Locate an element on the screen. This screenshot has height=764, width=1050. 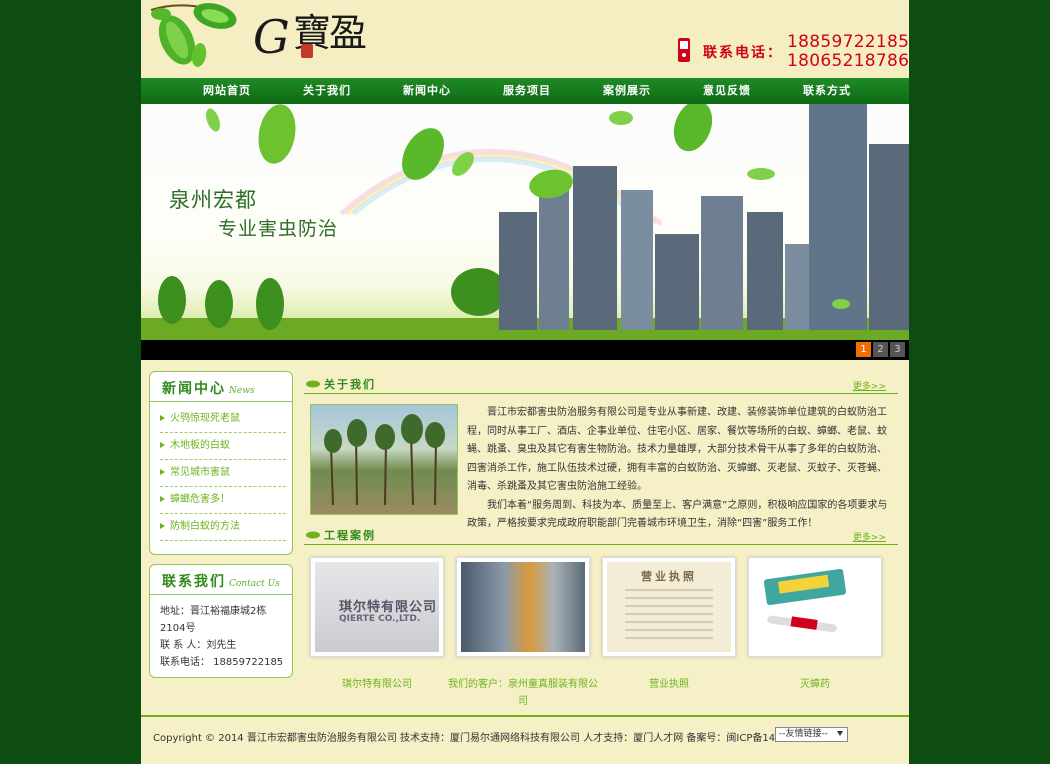
news-item: 木地板的白蚁 is located at coordinates (223, 446).